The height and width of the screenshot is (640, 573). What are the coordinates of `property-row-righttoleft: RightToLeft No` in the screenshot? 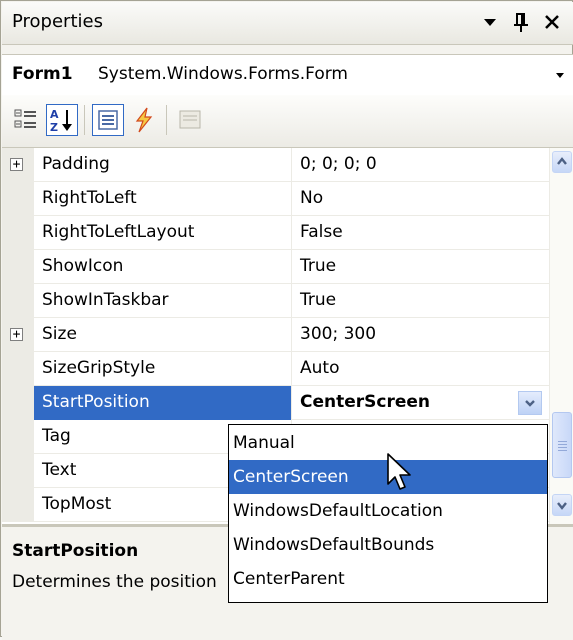 It's located at (275, 199).